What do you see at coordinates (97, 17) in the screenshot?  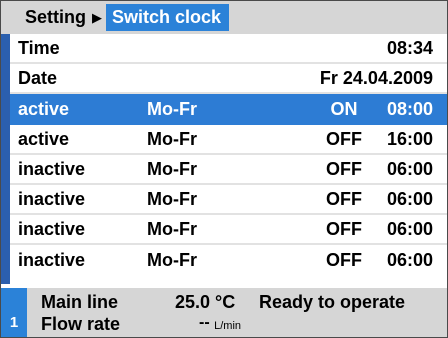 I see `breadcrumb-arrow-icon: ▶` at bounding box center [97, 17].